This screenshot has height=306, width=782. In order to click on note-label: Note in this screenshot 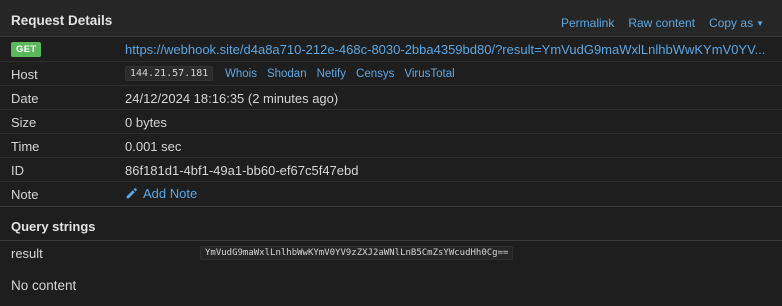, I will do `click(25, 194)`.